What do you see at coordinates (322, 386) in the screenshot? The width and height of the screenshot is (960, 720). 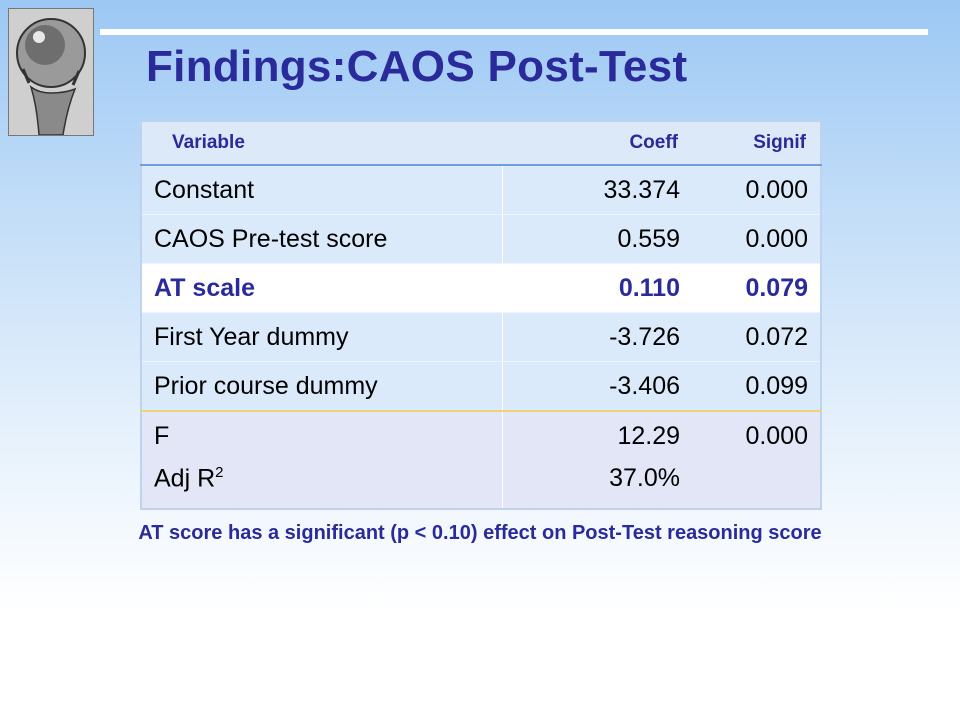 I see `variable-cell: Prior course dummy` at bounding box center [322, 386].